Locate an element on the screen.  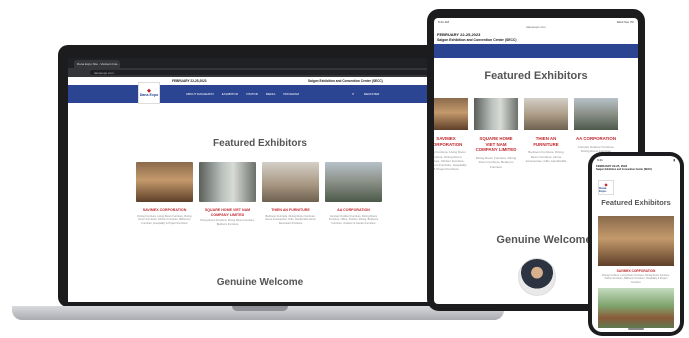
phone-site-logo: ◆ Dana Expo is located at coordinates (606, 187).